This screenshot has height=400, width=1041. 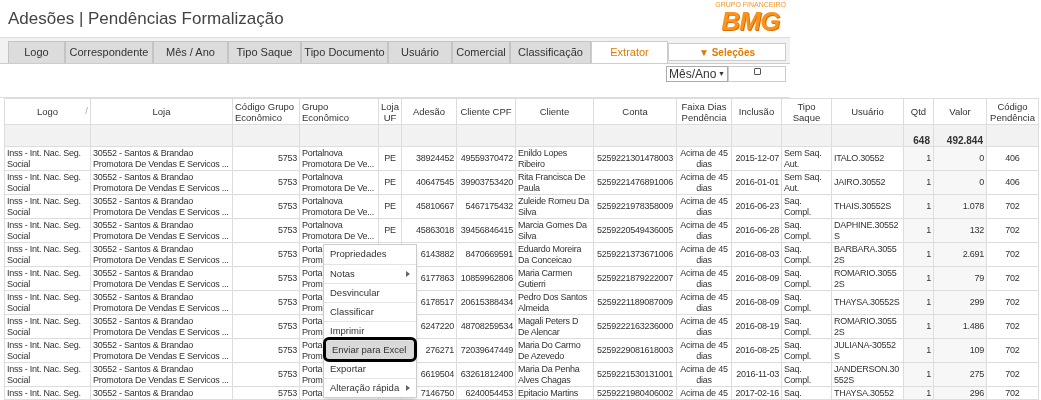 What do you see at coordinates (704, 393) in the screenshot?
I see `table-cell: Acima de 45` at bounding box center [704, 393].